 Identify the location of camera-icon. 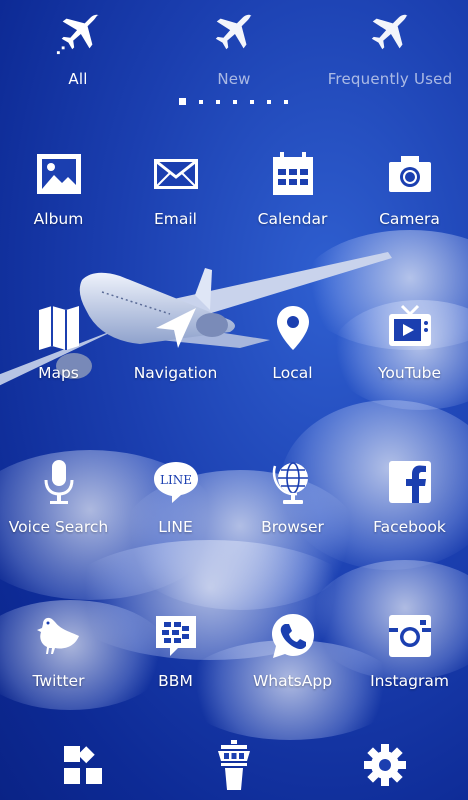
(409, 174).